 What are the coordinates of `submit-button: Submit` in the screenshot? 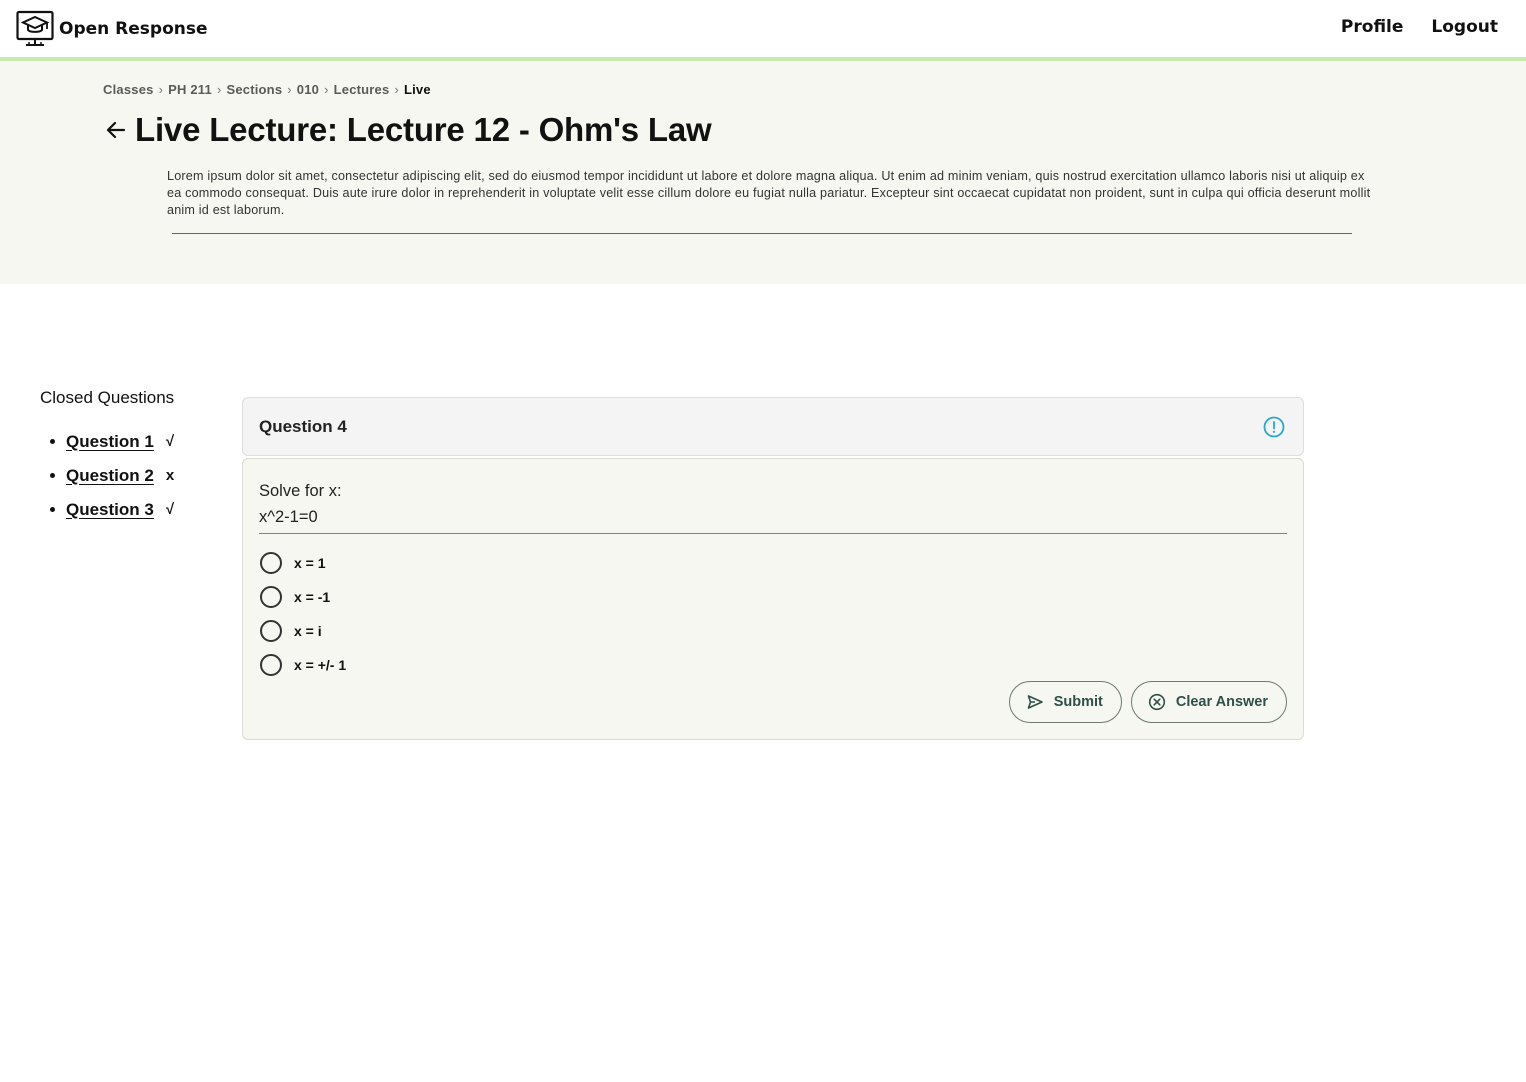 It's located at (1065, 702).